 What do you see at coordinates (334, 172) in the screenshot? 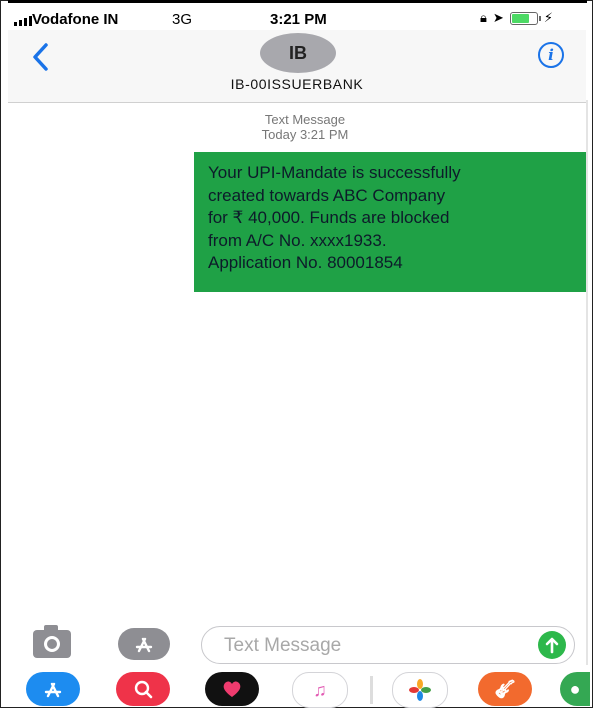
I see `message-line: Your UPI-Mandate is successfully` at bounding box center [334, 172].